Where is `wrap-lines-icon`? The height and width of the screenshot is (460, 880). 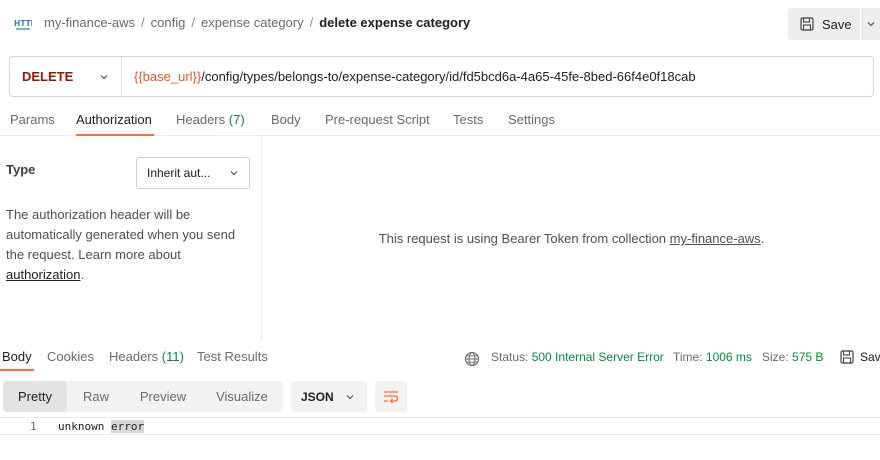 wrap-lines-icon is located at coordinates (391, 396).